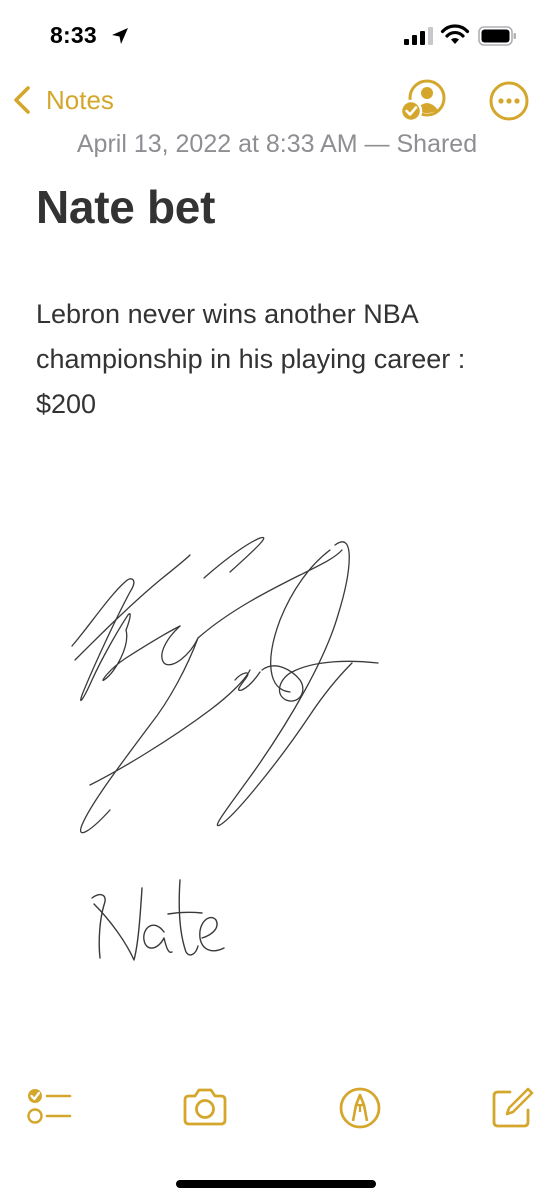 The image size is (554, 1200). What do you see at coordinates (509, 101) in the screenshot?
I see `ellipsis-circle-icon` at bounding box center [509, 101].